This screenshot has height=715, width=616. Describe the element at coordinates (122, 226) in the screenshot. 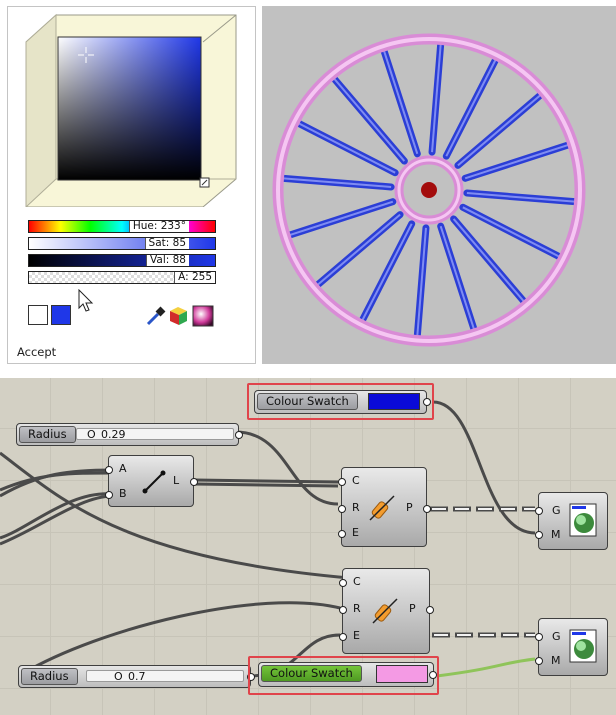

I see `hue-slider: Hue: 233°` at that location.